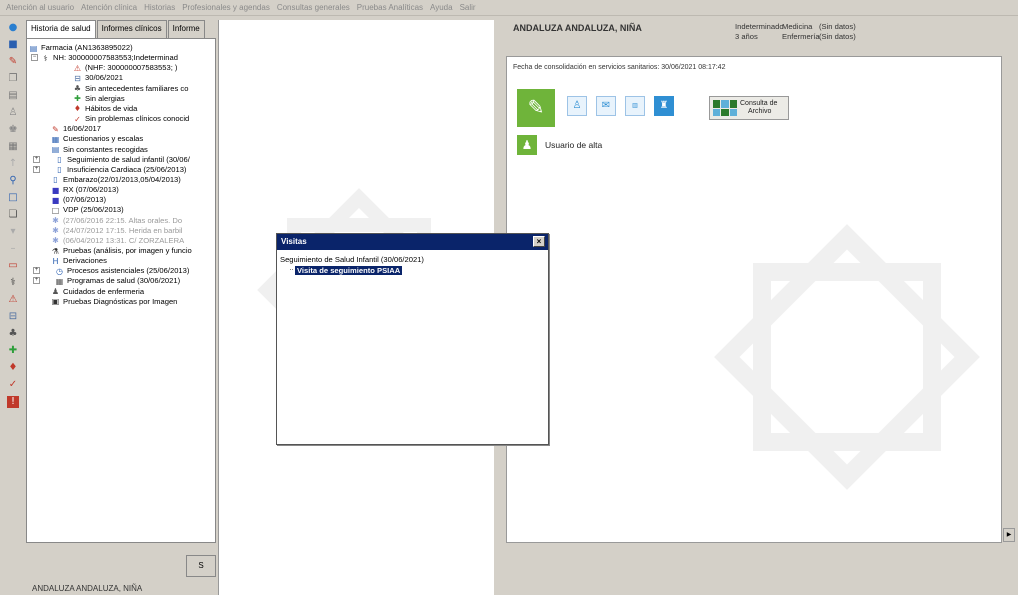 The height and width of the screenshot is (595, 1018). Describe the element at coordinates (77, 78) in the screenshot. I see `bed-icon: ⊟` at that location.